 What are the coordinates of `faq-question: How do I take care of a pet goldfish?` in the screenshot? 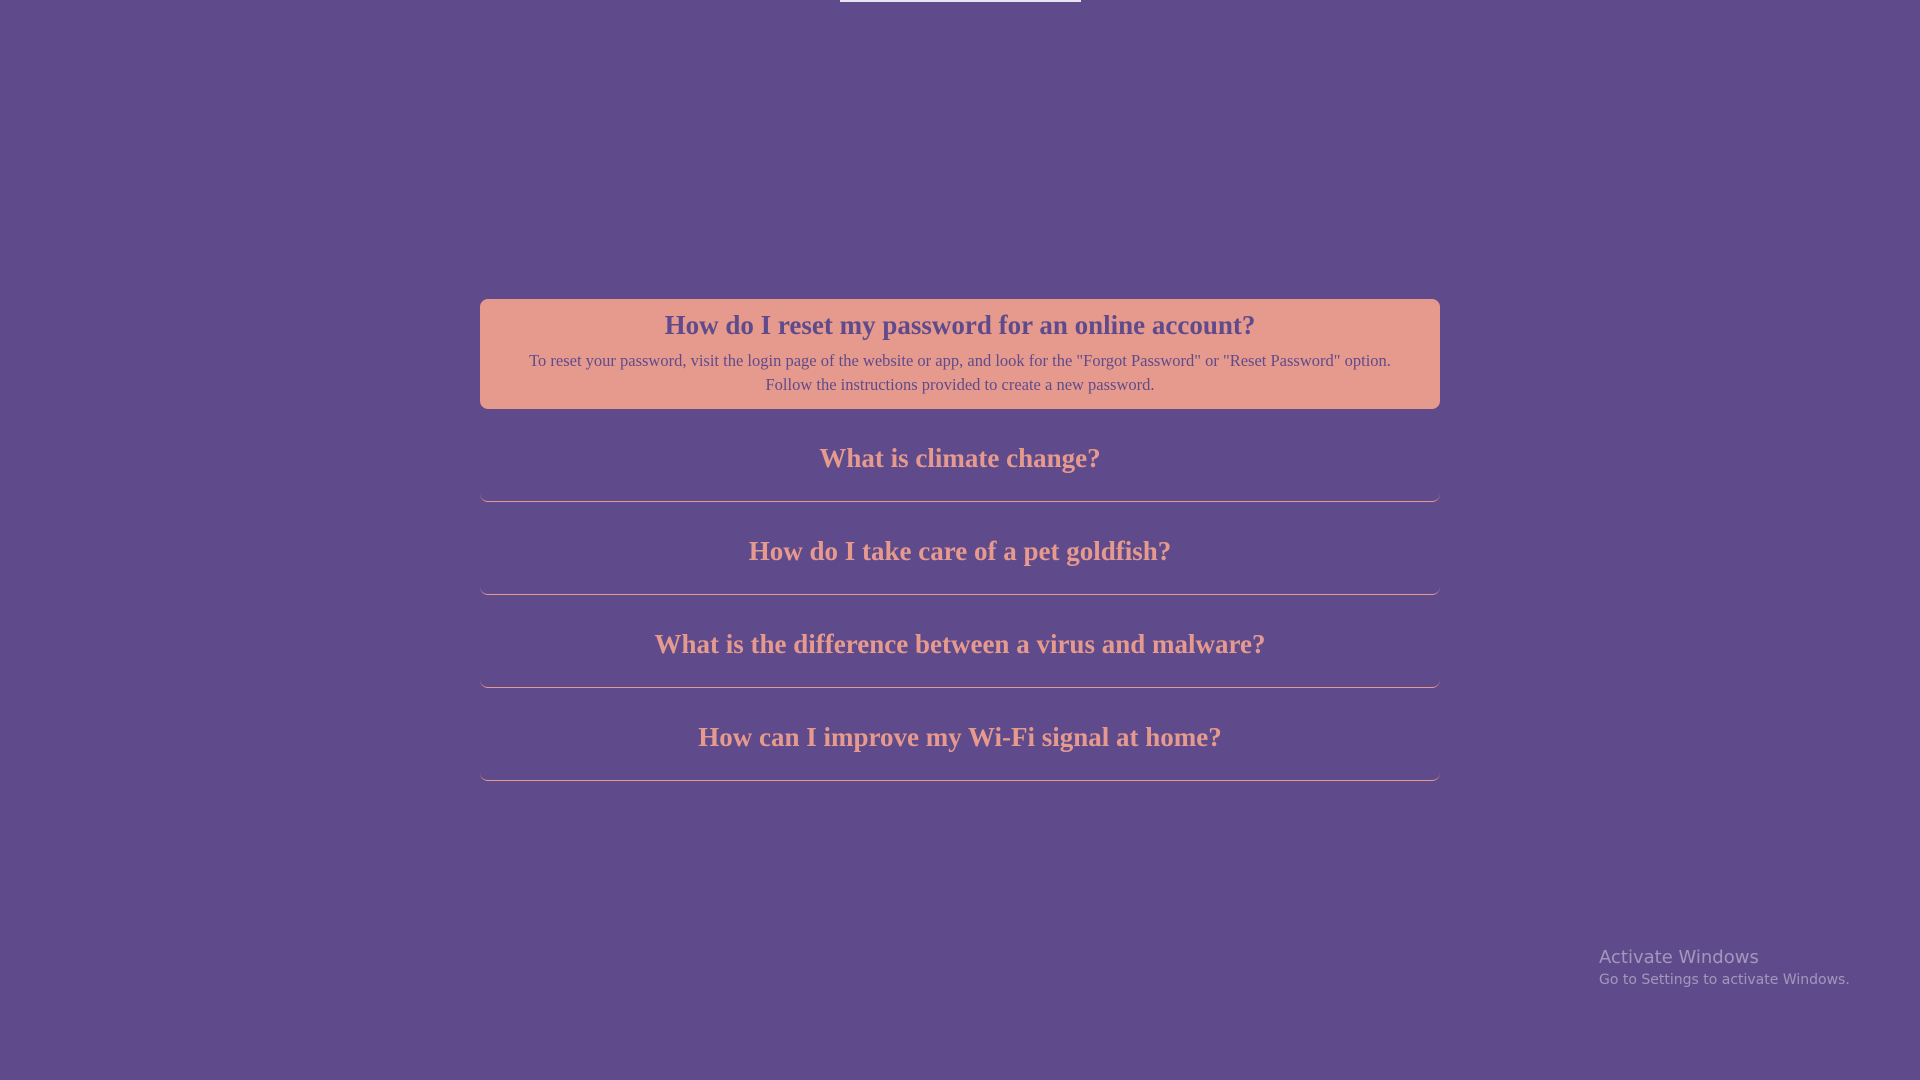 It's located at (960, 537).